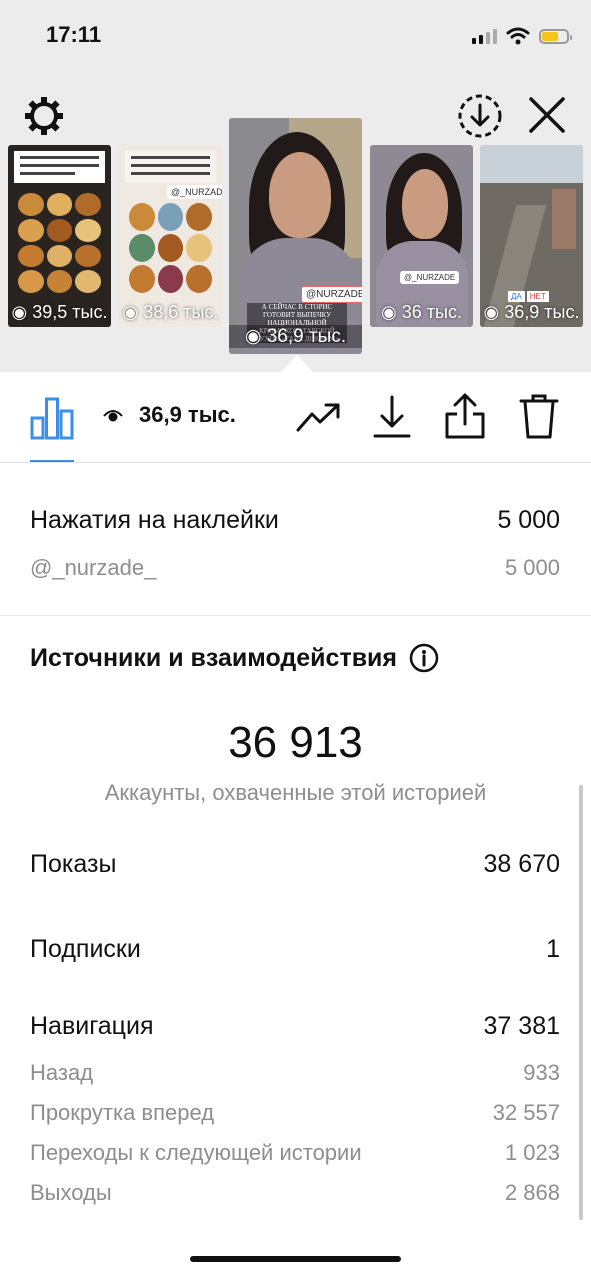  Describe the element at coordinates (52, 418) in the screenshot. I see `bar-chart-icon` at that location.